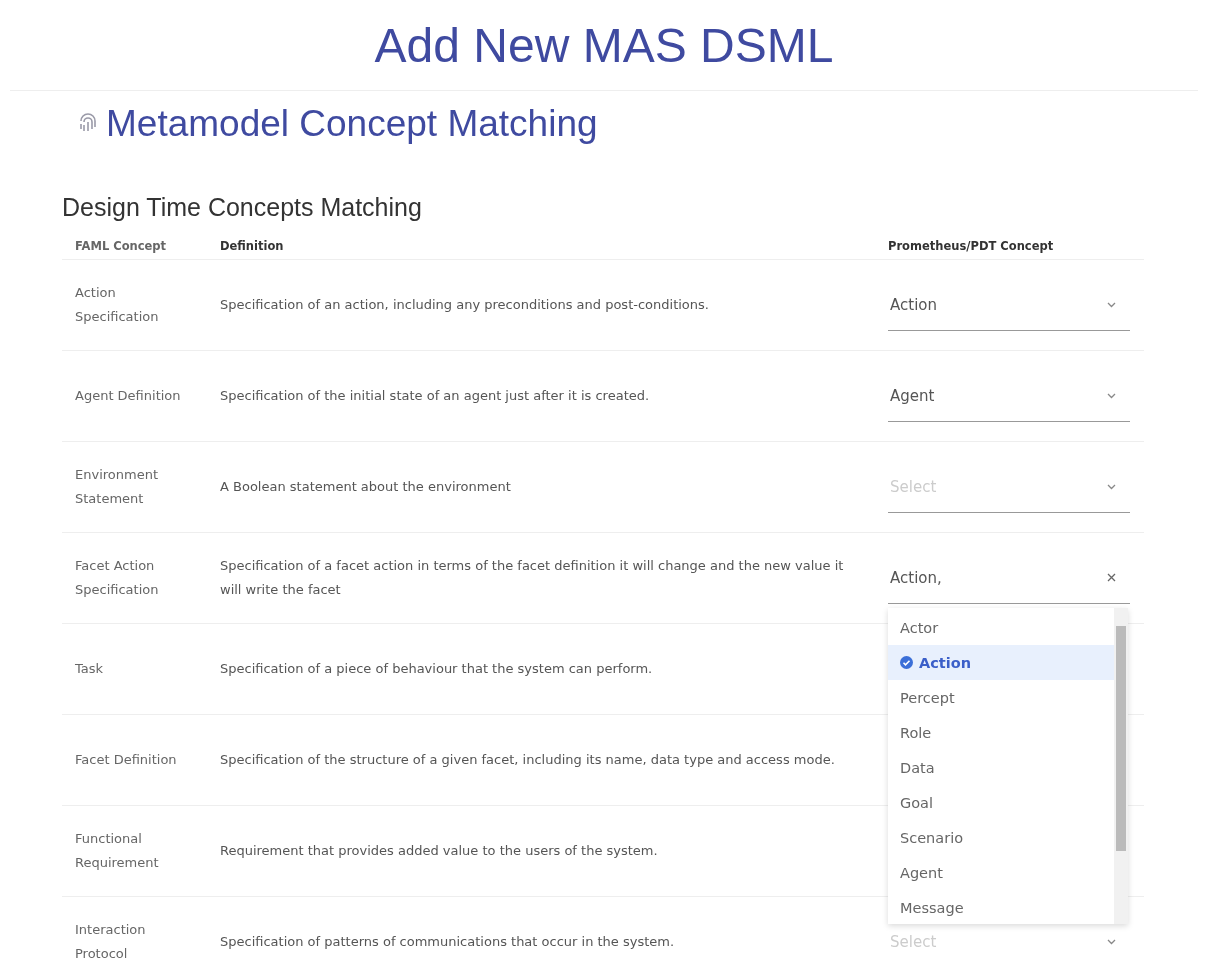 Image resolution: width=1208 pixels, height=965 pixels. What do you see at coordinates (1001, 662) in the screenshot?
I see `dropdown-option: Action` at bounding box center [1001, 662].